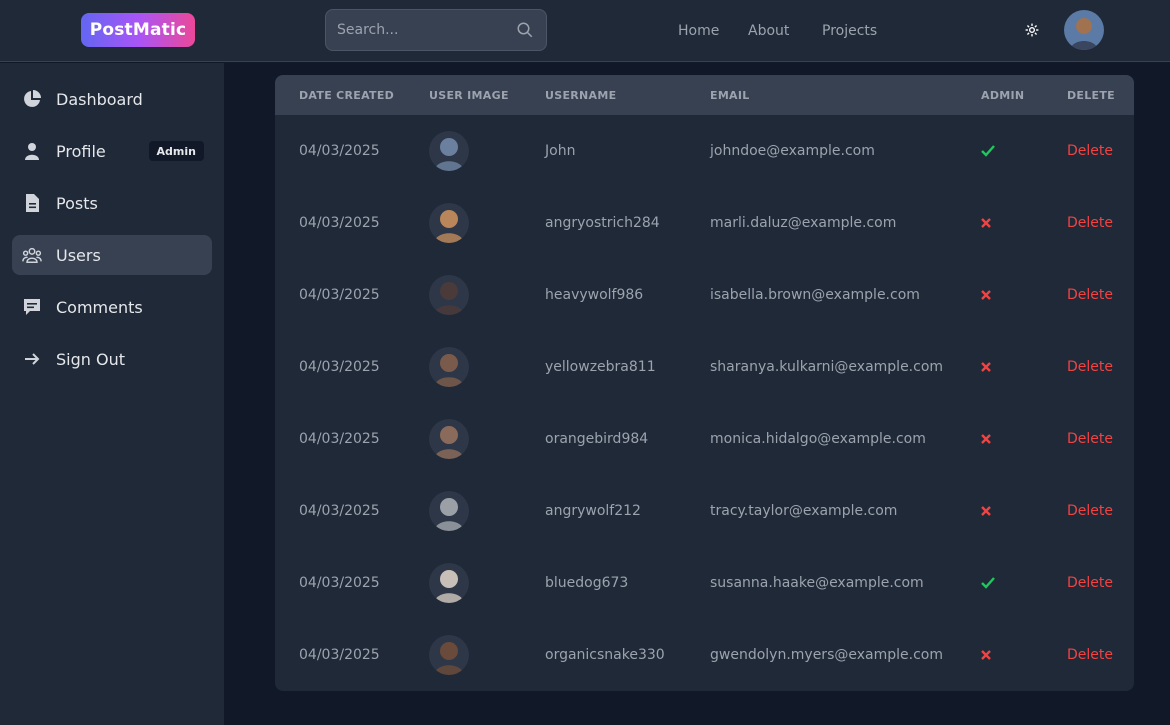 The image size is (1170, 725). Describe the element at coordinates (32, 255) in the screenshot. I see `group-icon` at that location.